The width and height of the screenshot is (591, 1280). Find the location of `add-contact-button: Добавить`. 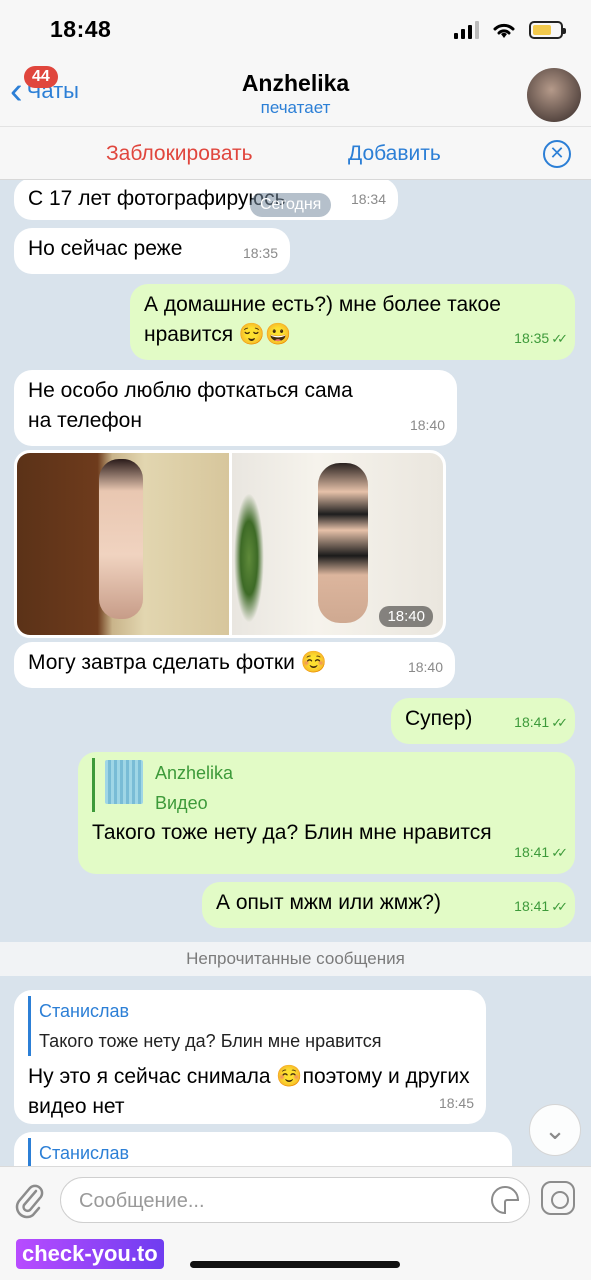

add-contact-button: Добавить is located at coordinates (394, 154).